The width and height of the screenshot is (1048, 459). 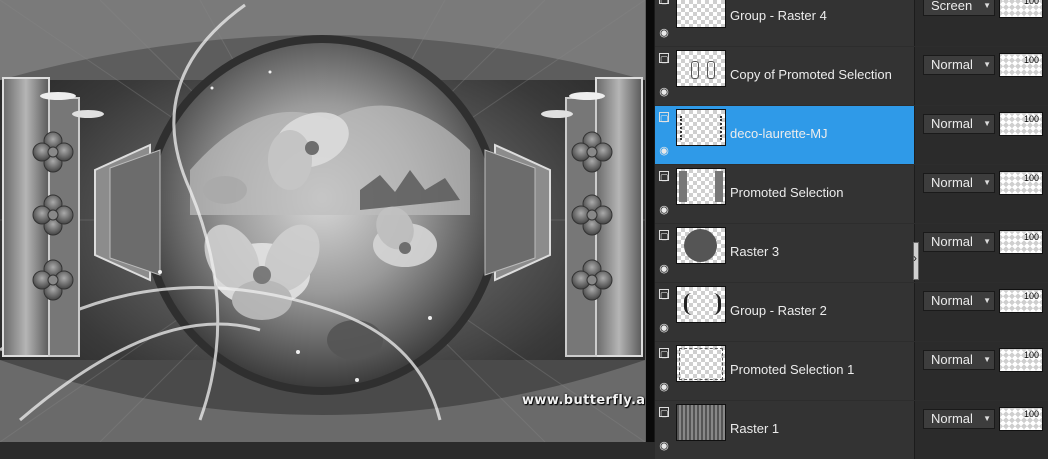 I want to click on layer-name: Raster 3, so click(x=755, y=251).